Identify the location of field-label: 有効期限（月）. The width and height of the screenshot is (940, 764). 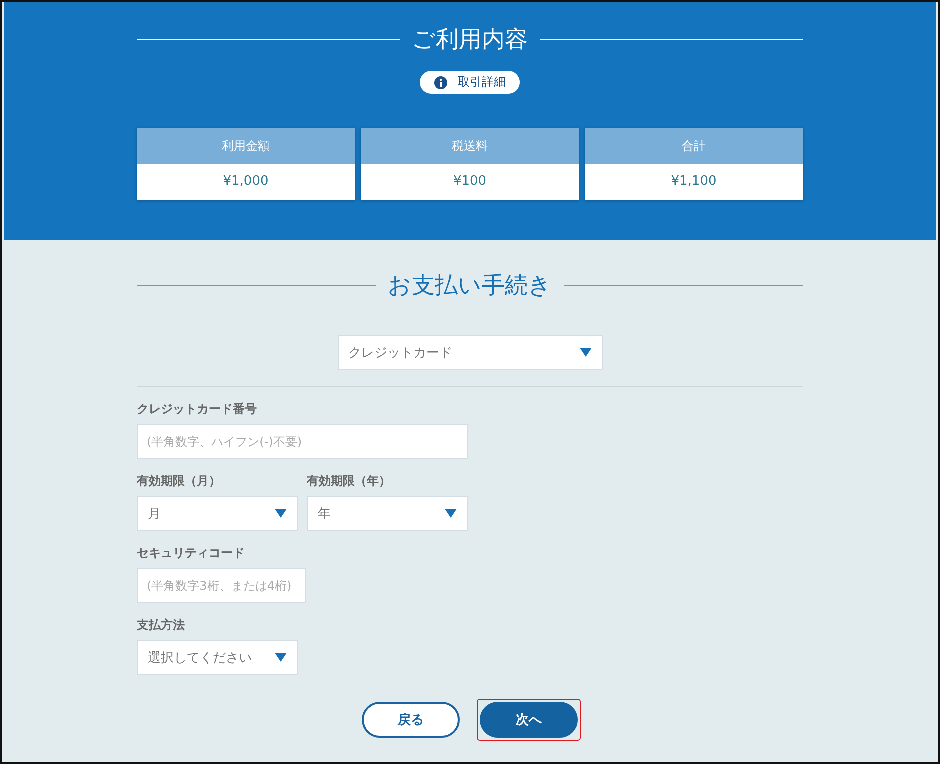
(179, 481).